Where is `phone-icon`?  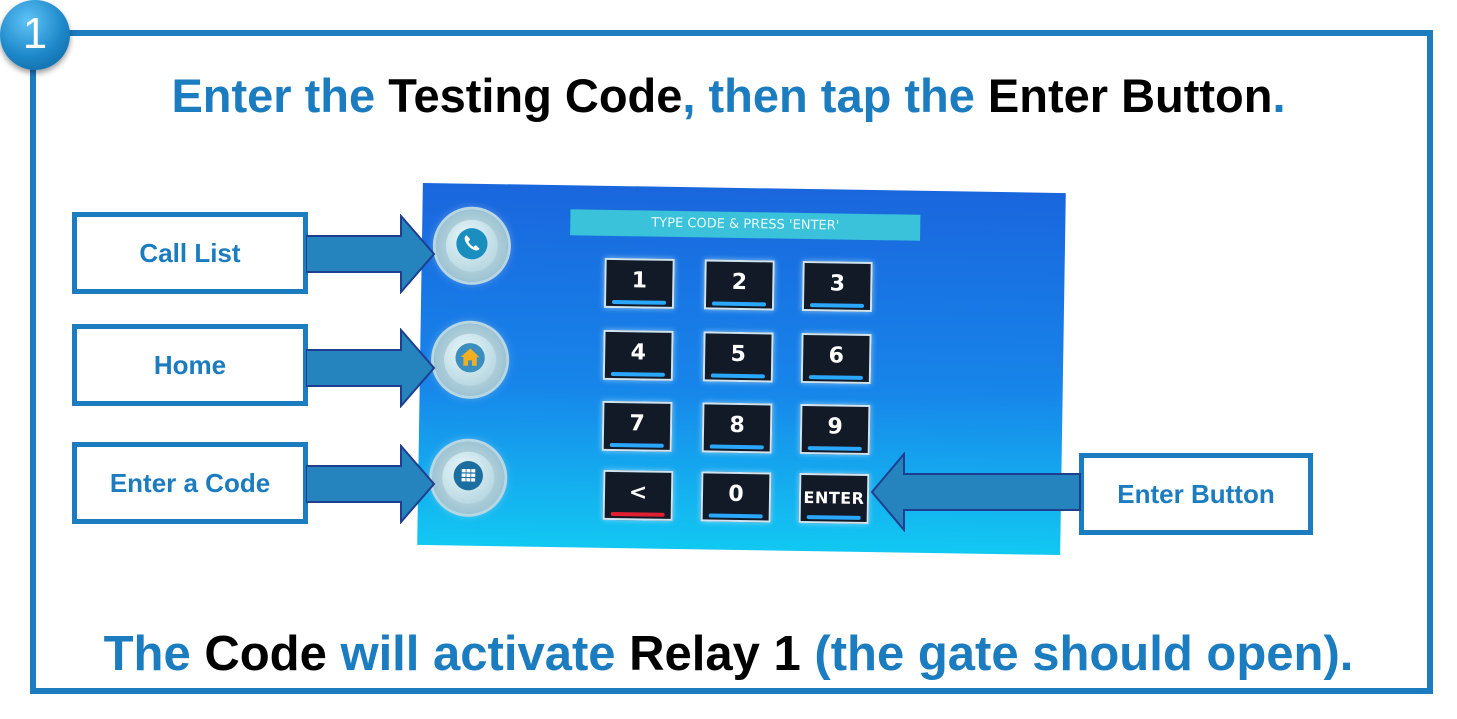 phone-icon is located at coordinates (472, 246).